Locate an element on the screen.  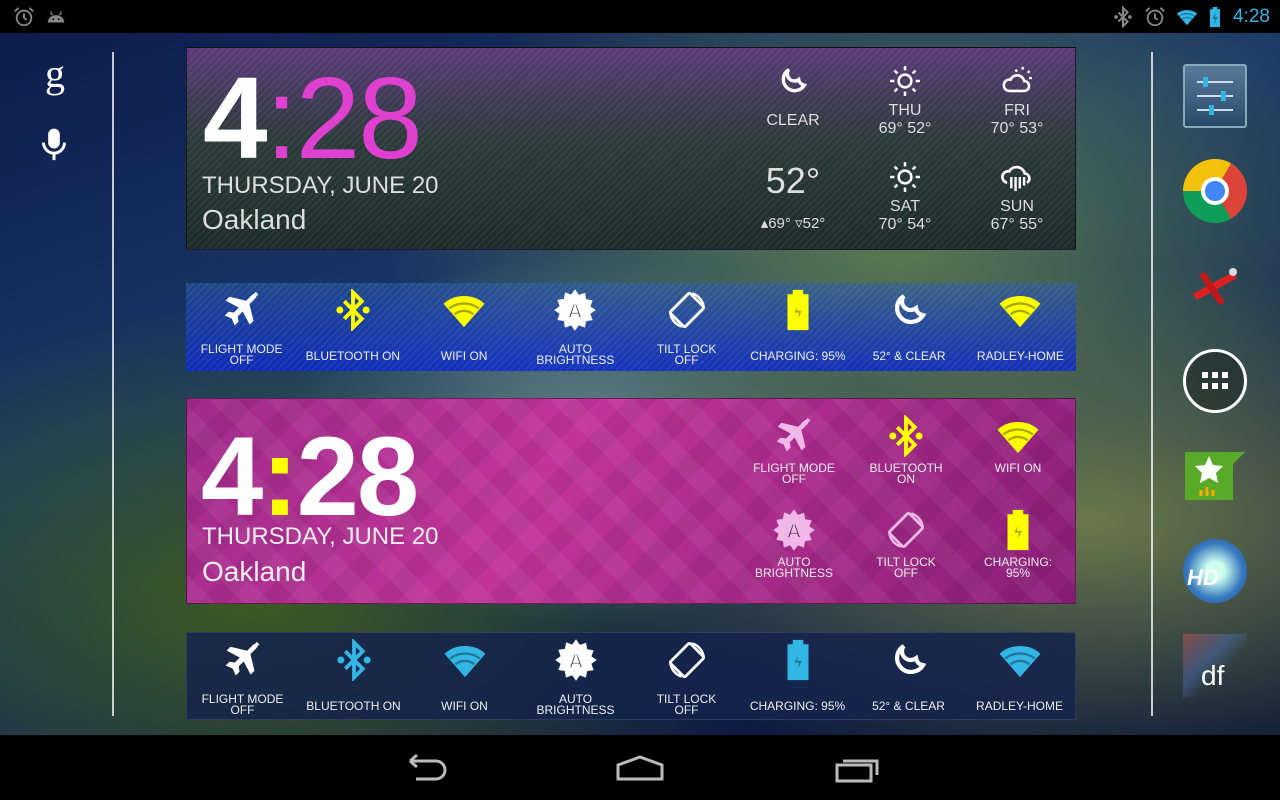
toggle-label: 52° & CLEAR is located at coordinates (909, 356).